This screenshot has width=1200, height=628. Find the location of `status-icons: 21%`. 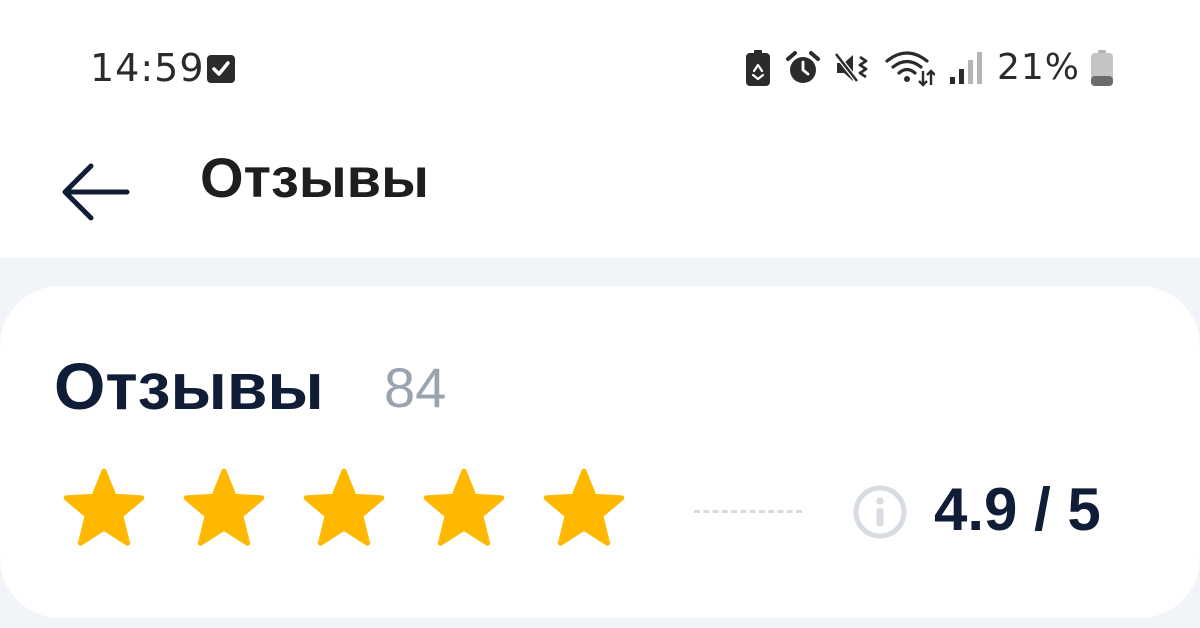

status-icons: 21% is located at coordinates (929, 68).